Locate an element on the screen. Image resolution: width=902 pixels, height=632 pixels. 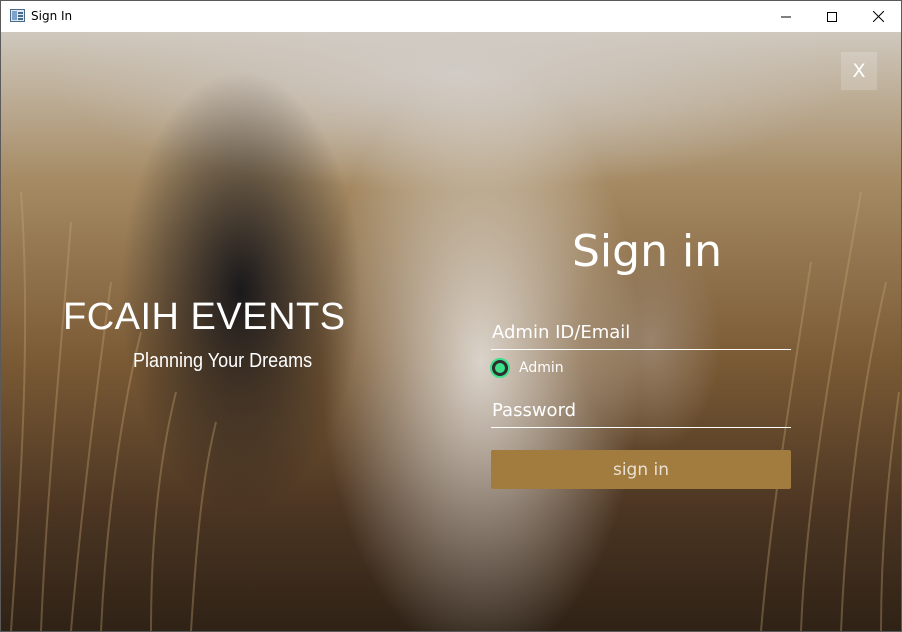
brand-tagline: Planning Your Dreams is located at coordinates (223, 361).